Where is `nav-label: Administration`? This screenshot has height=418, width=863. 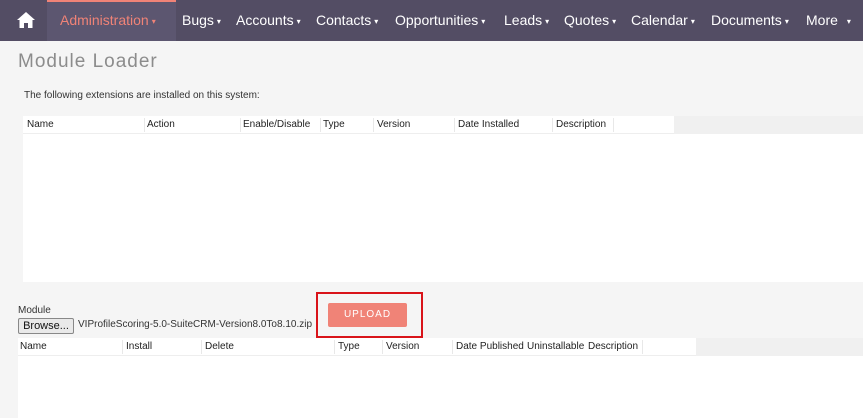 nav-label: Administration is located at coordinates (104, 20).